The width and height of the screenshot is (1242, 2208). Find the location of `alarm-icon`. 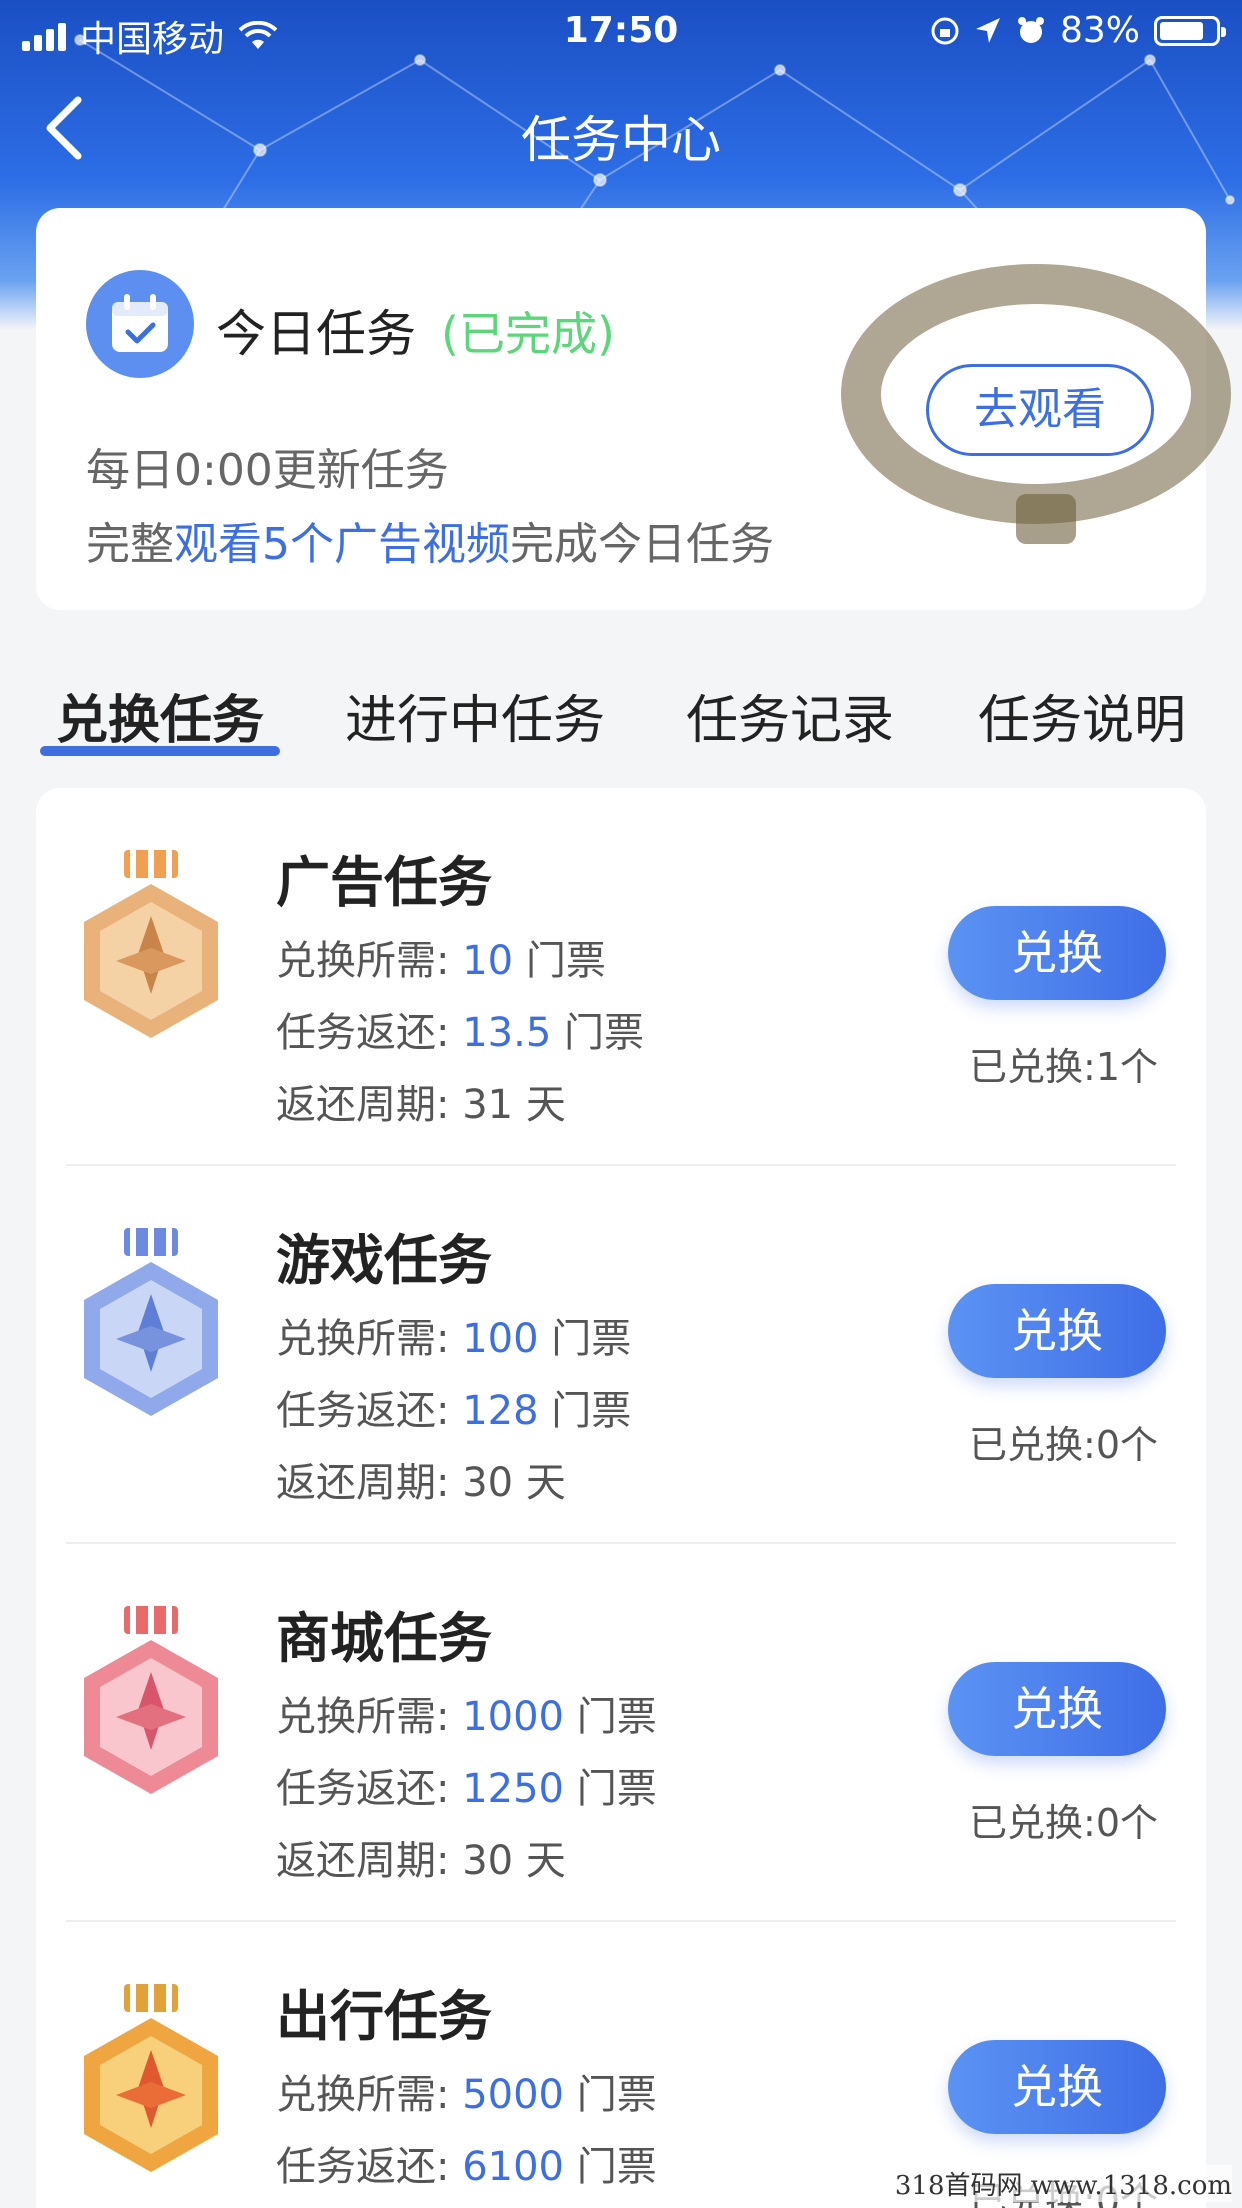

alarm-icon is located at coordinates (1030, 29).